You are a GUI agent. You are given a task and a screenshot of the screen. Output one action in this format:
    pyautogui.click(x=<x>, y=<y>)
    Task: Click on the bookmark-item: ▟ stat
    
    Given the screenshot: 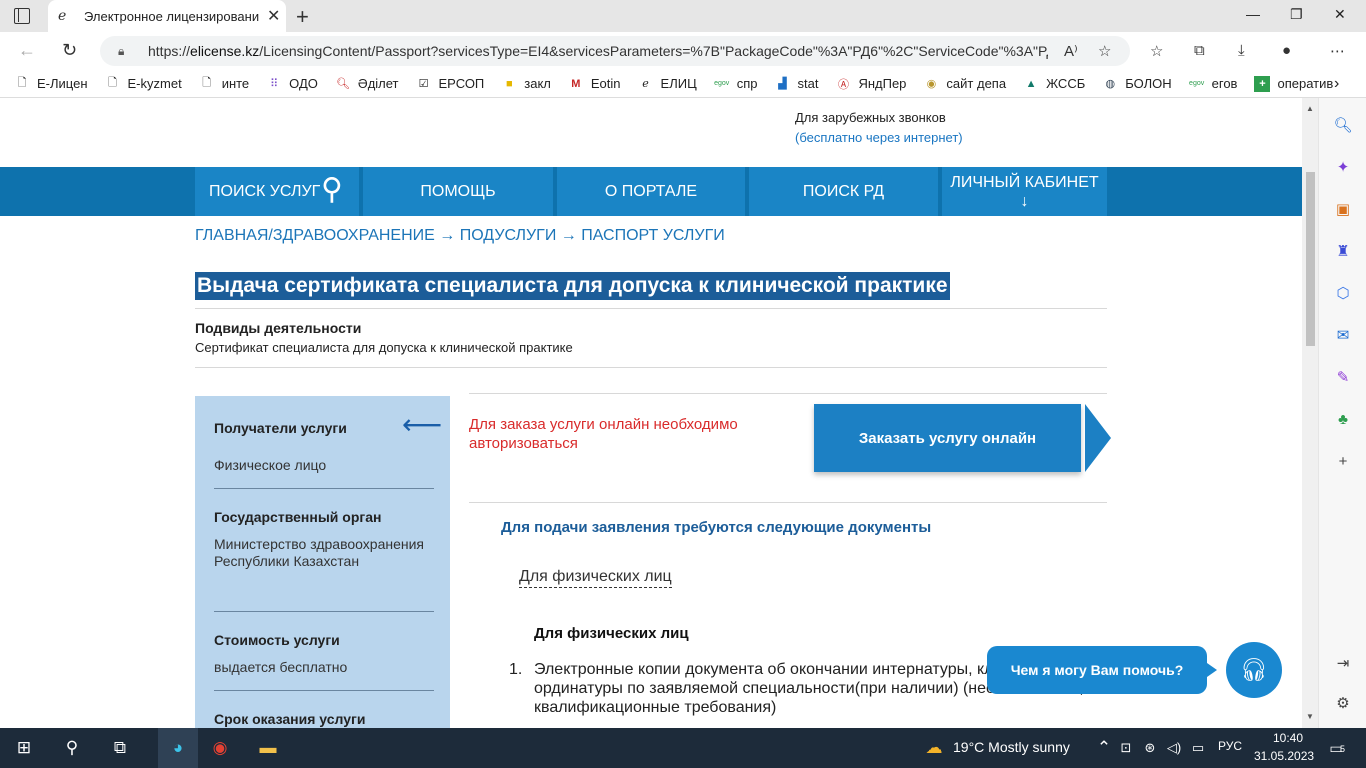 What is the action you would take?
    pyautogui.click(x=796, y=84)
    